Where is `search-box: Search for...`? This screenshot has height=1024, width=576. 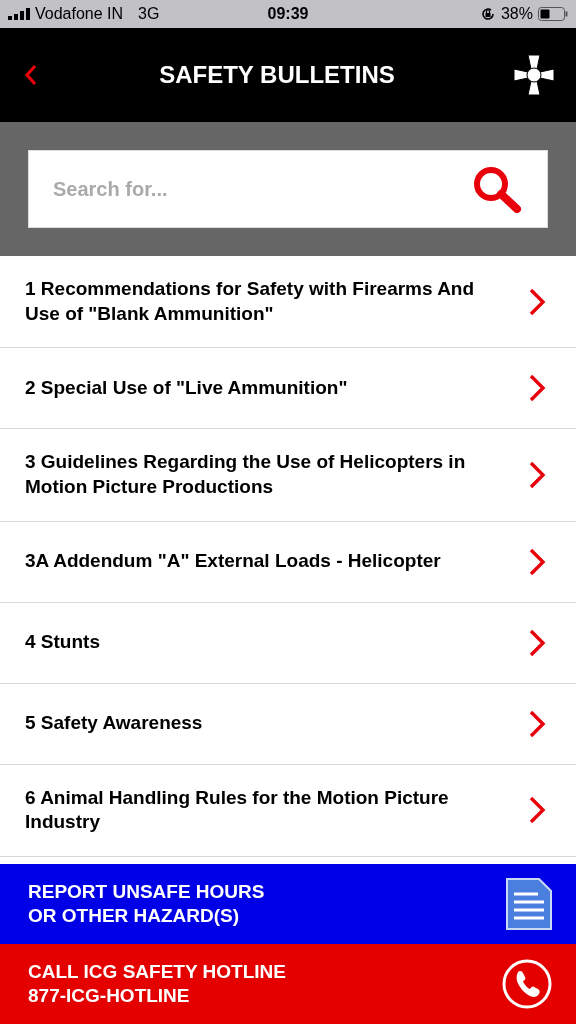
search-box: Search for... is located at coordinates (288, 189).